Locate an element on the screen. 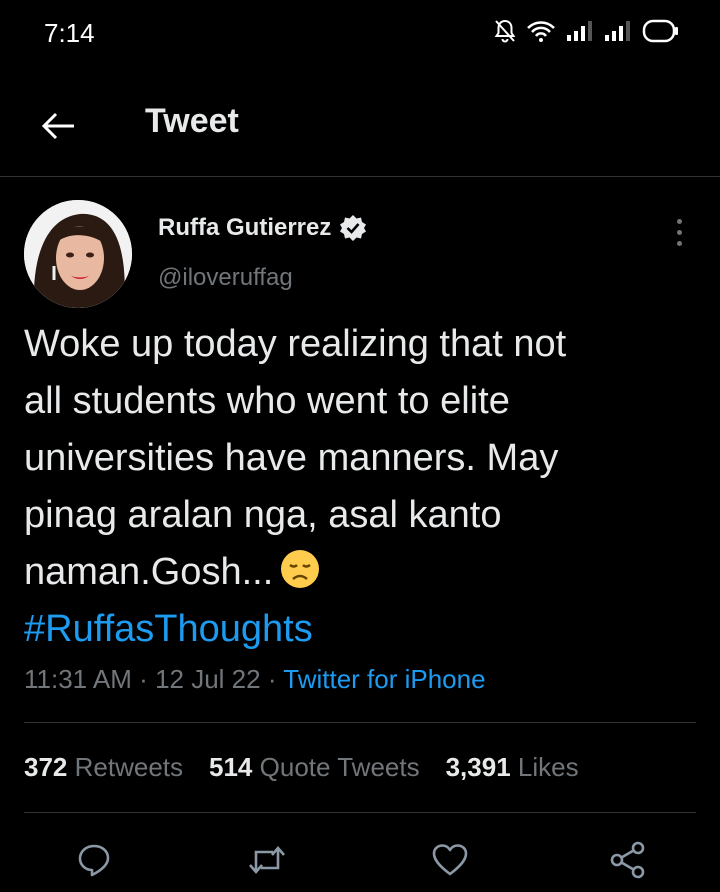 This screenshot has width=720, height=892. tweet-text-line: Woke up today realizing that not is located at coordinates (295, 344).